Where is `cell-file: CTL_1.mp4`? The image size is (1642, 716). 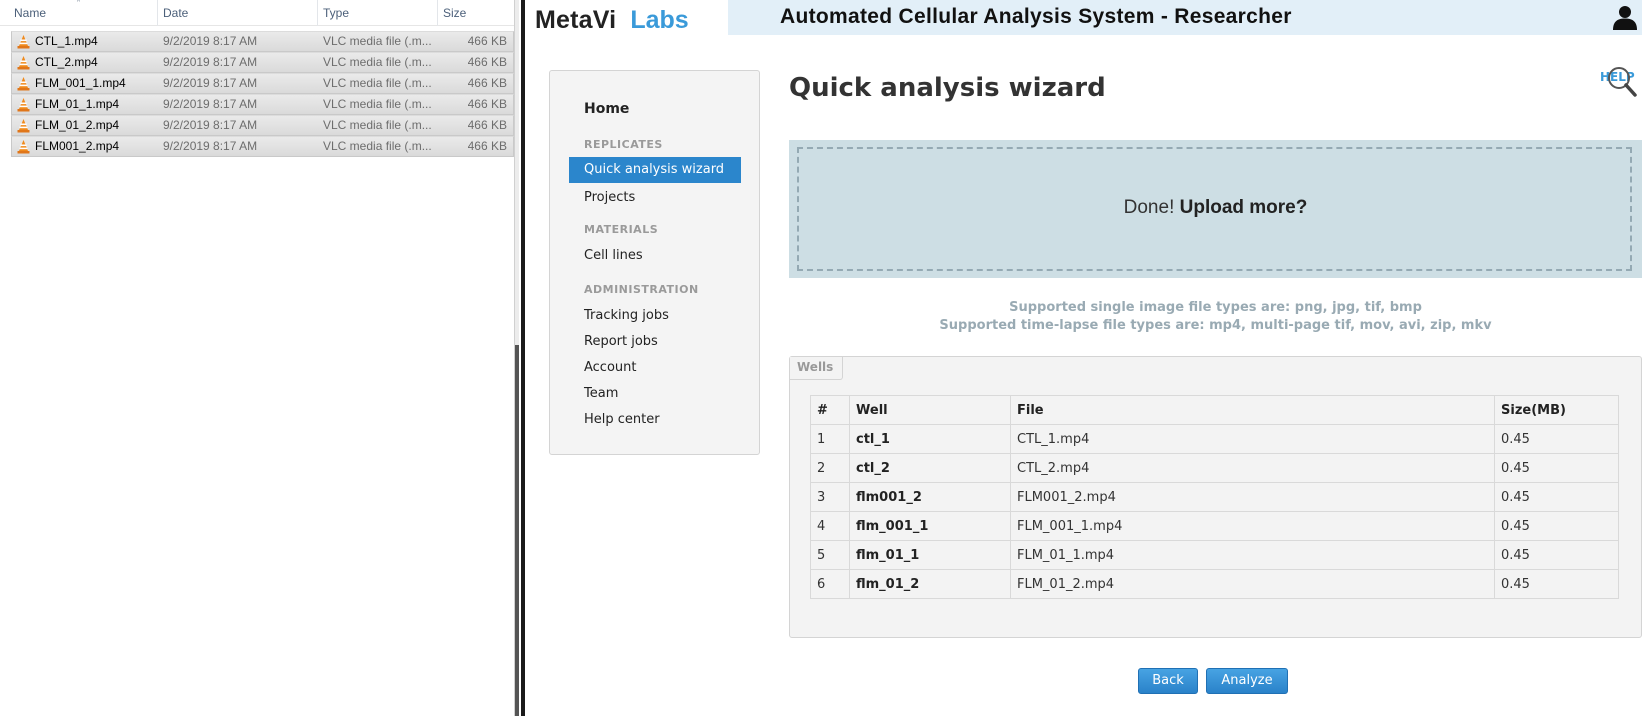
cell-file: CTL_1.mp4 is located at coordinates (1252, 439).